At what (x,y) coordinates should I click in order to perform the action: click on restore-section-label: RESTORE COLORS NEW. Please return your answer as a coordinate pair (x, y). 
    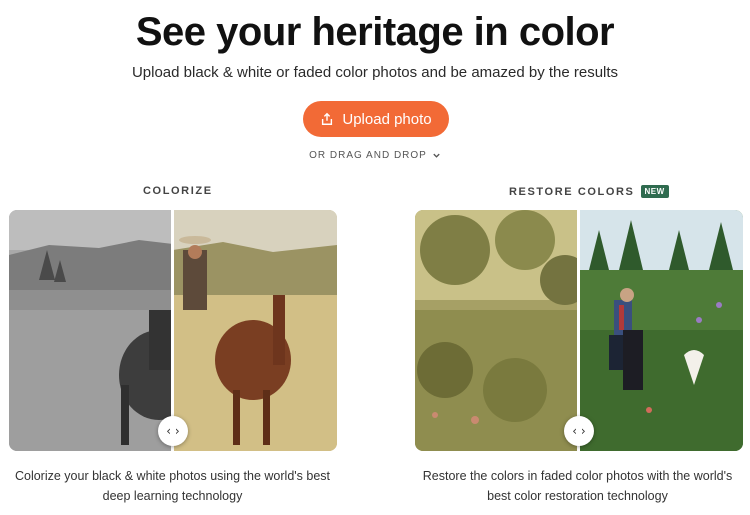
    Looking at the image, I should click on (589, 191).